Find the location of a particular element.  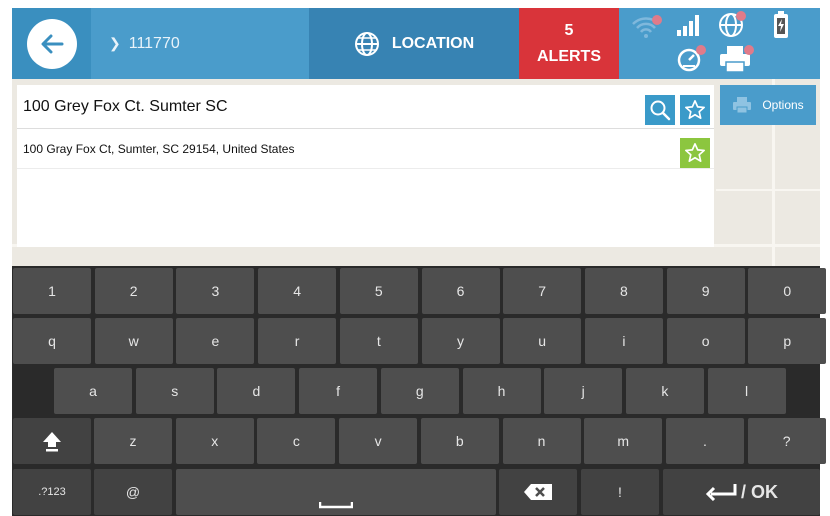

favorite-button is located at coordinates (695, 110).